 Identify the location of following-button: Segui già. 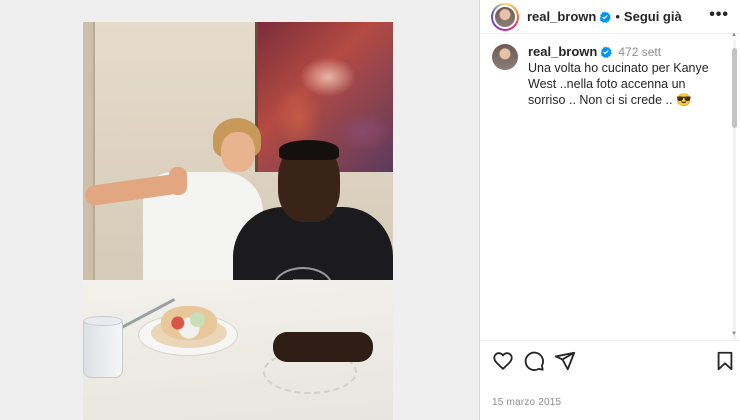
(653, 16).